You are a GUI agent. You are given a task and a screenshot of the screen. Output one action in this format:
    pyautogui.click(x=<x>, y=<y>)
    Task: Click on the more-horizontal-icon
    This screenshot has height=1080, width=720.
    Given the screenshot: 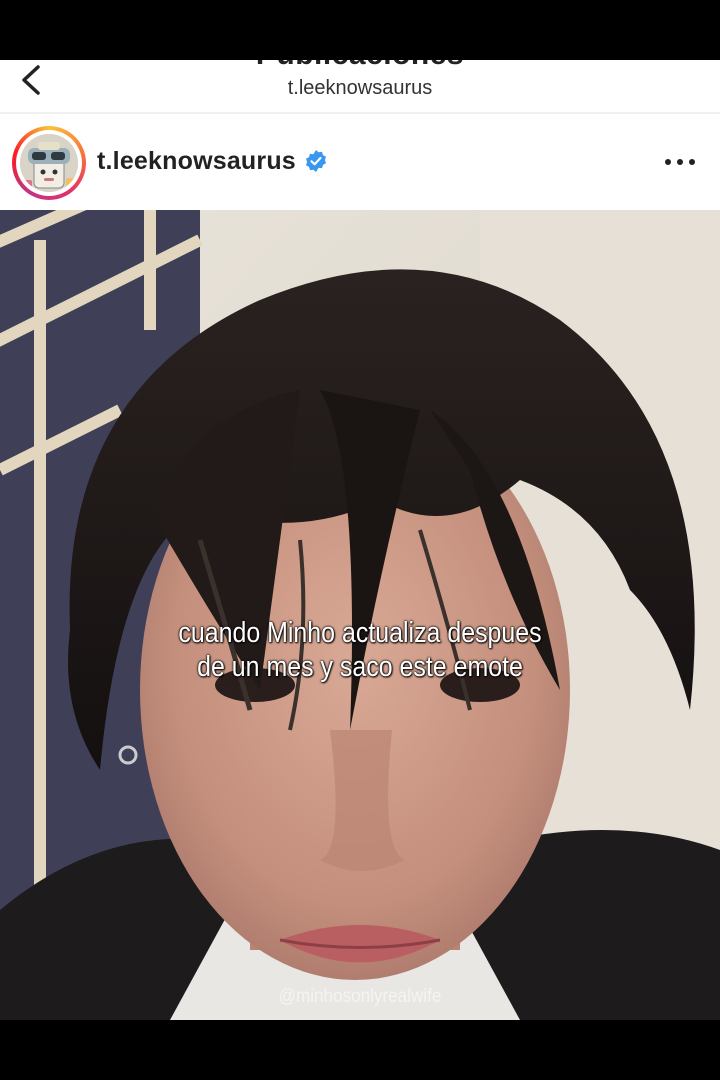 What is the action you would take?
    pyautogui.click(x=680, y=162)
    